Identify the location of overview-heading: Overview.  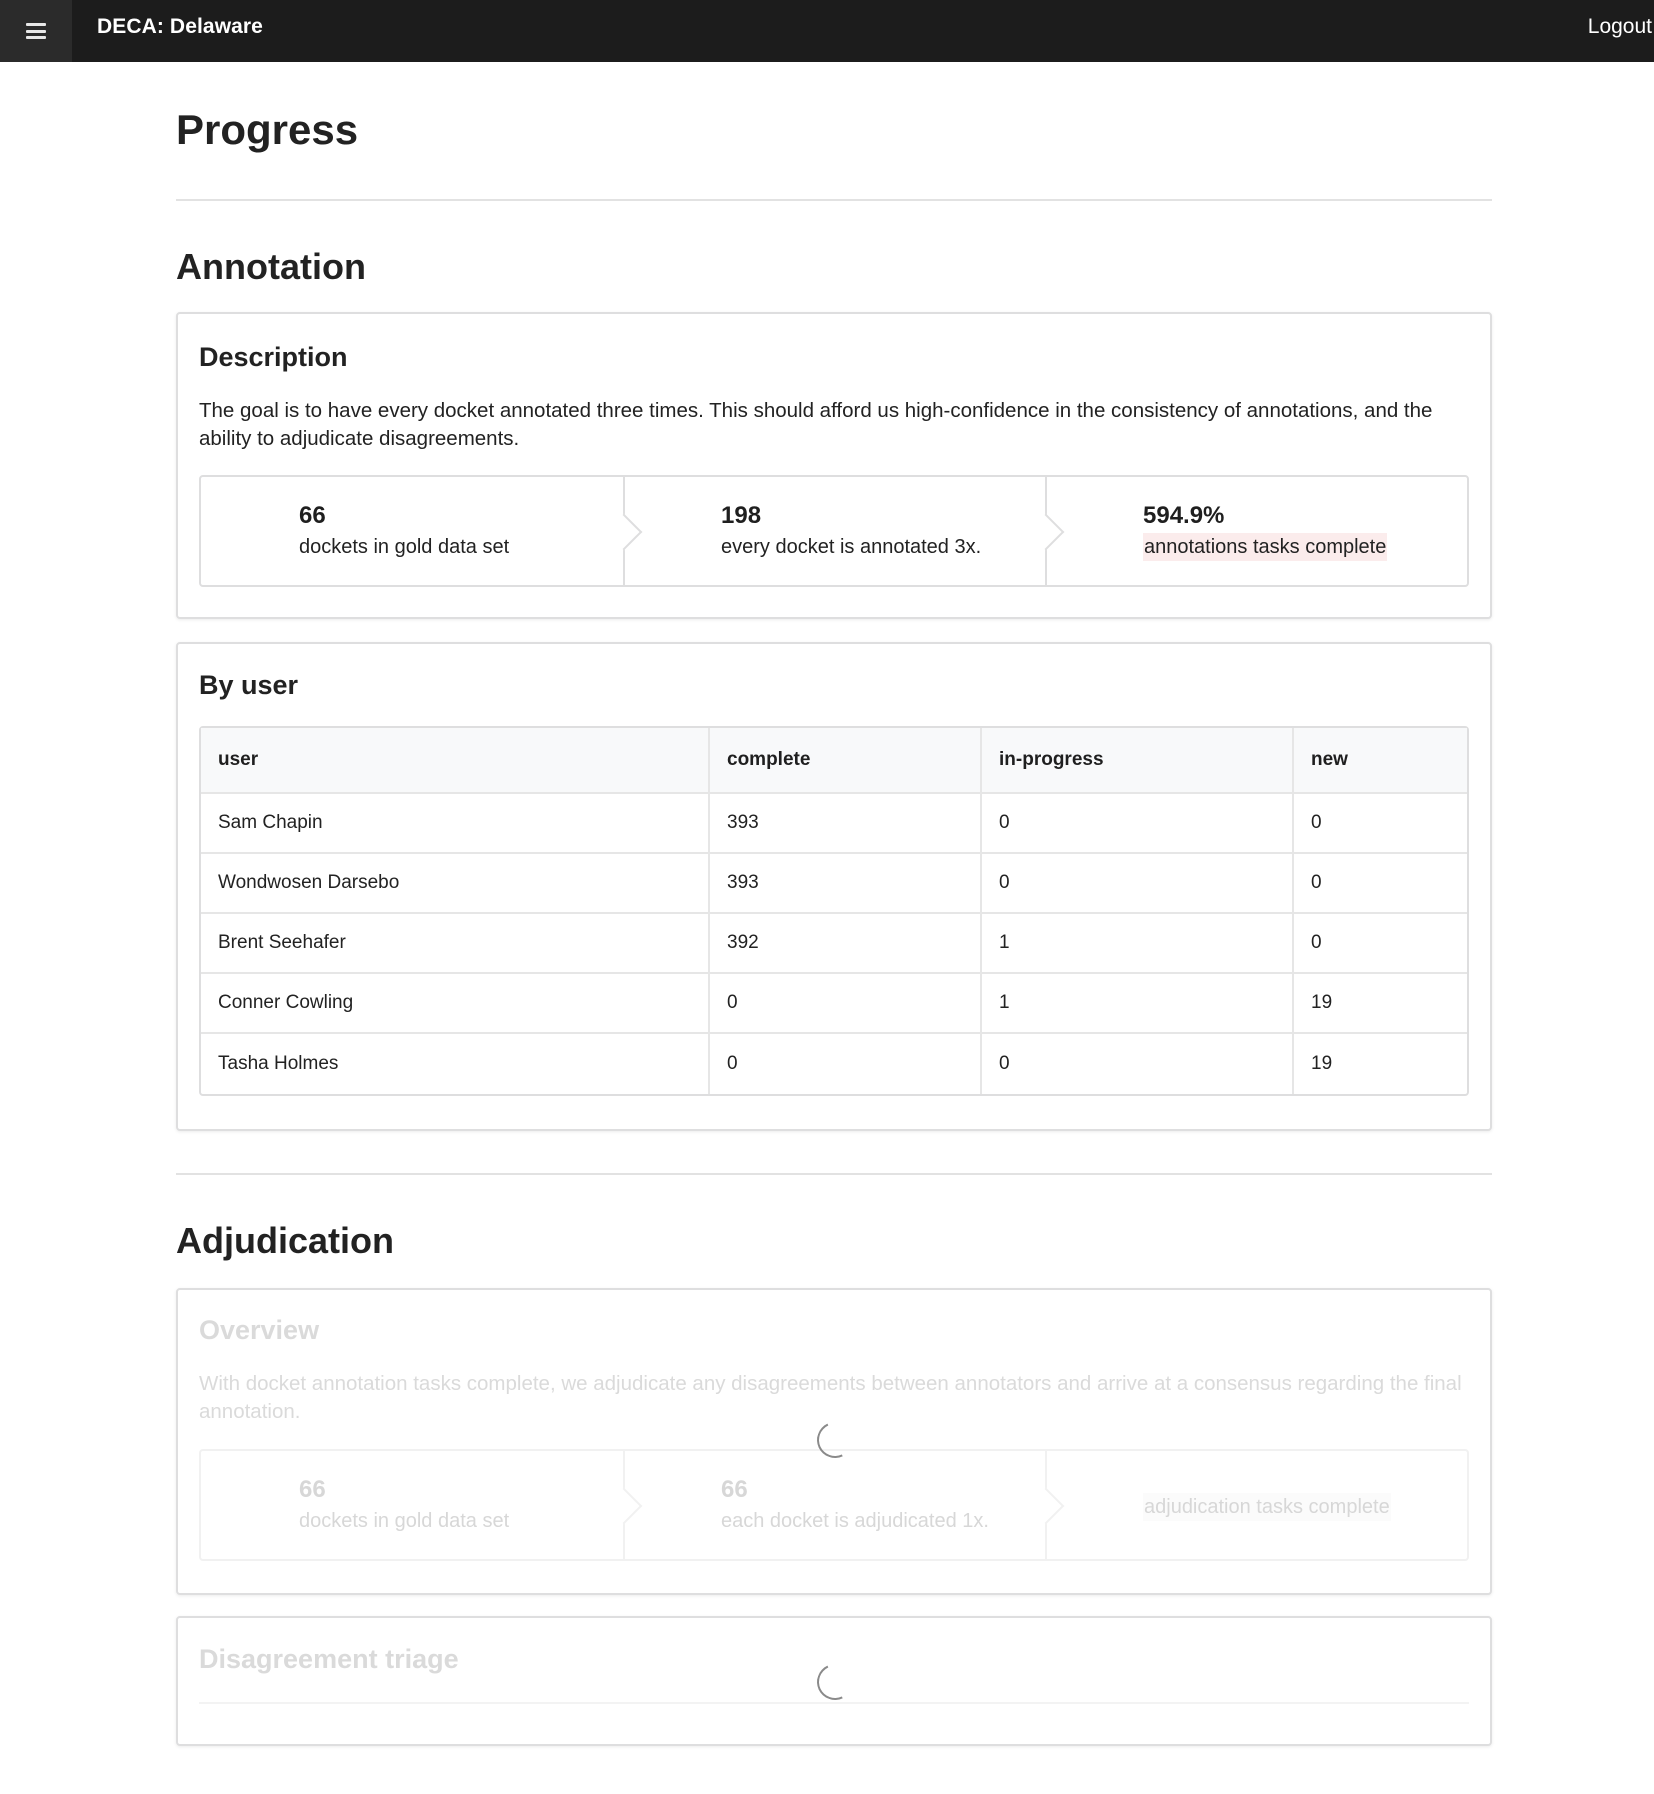
(259, 1330).